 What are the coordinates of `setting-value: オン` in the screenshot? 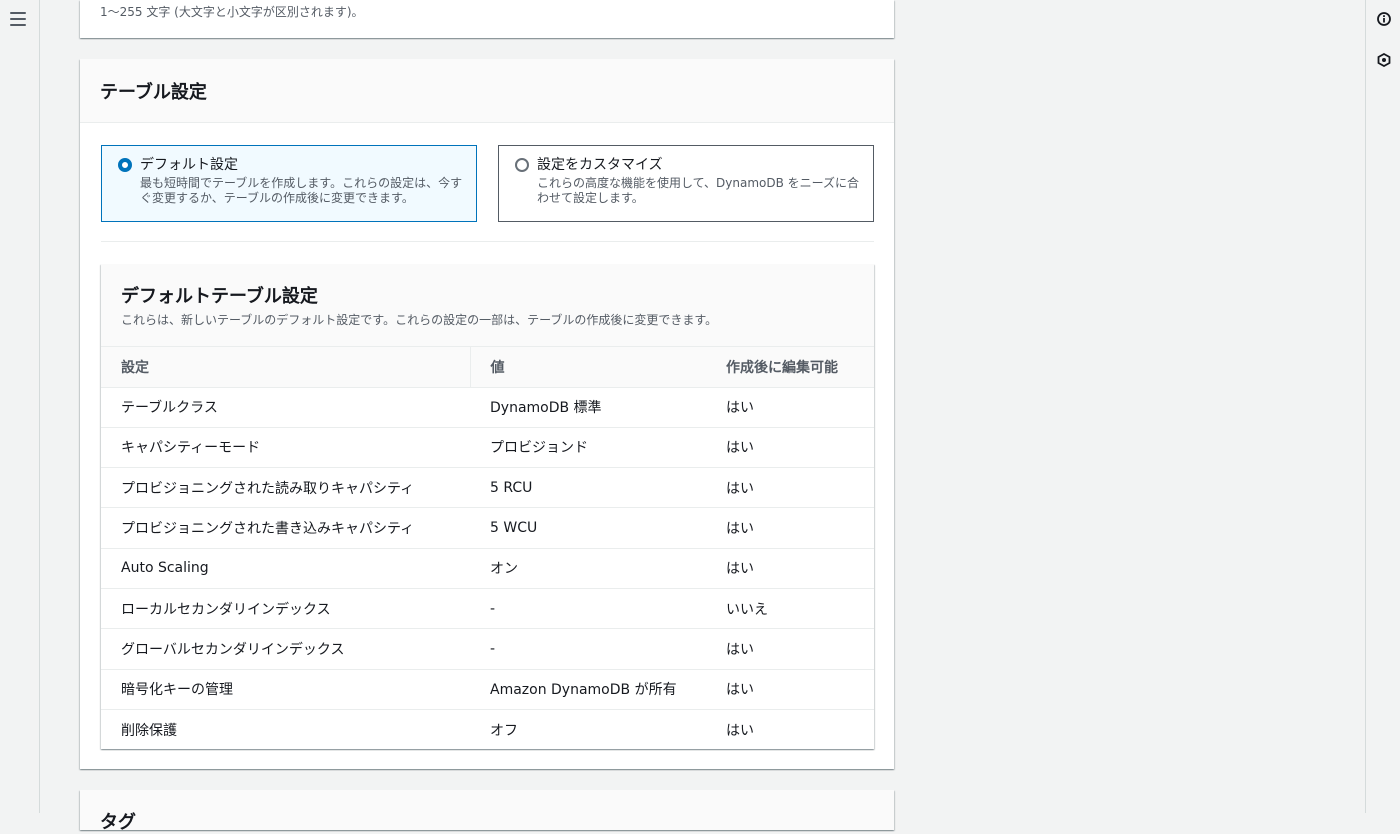 It's located at (588, 568).